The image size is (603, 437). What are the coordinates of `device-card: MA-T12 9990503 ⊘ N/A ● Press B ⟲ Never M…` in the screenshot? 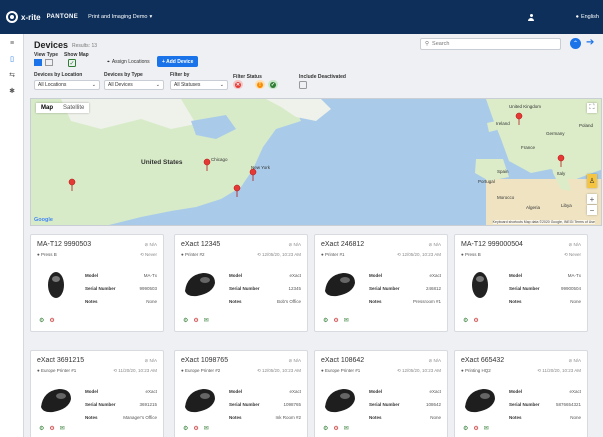 It's located at (97, 283).